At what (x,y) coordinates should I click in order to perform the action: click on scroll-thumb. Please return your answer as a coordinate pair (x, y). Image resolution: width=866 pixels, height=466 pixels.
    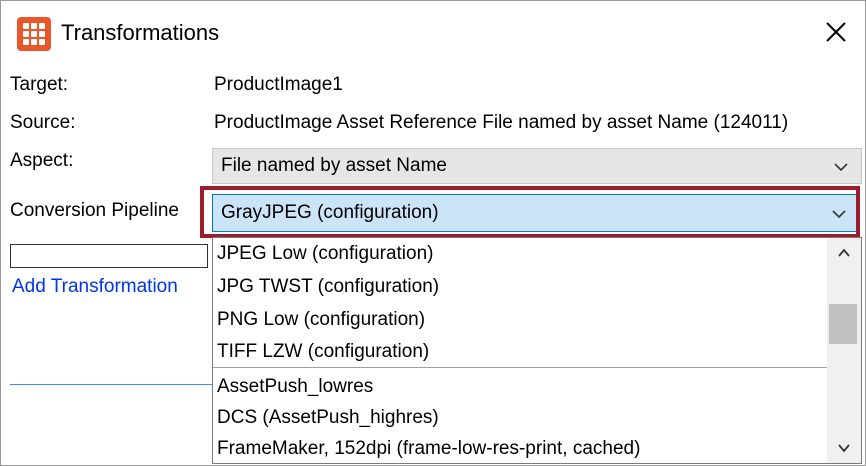
    Looking at the image, I should click on (843, 324).